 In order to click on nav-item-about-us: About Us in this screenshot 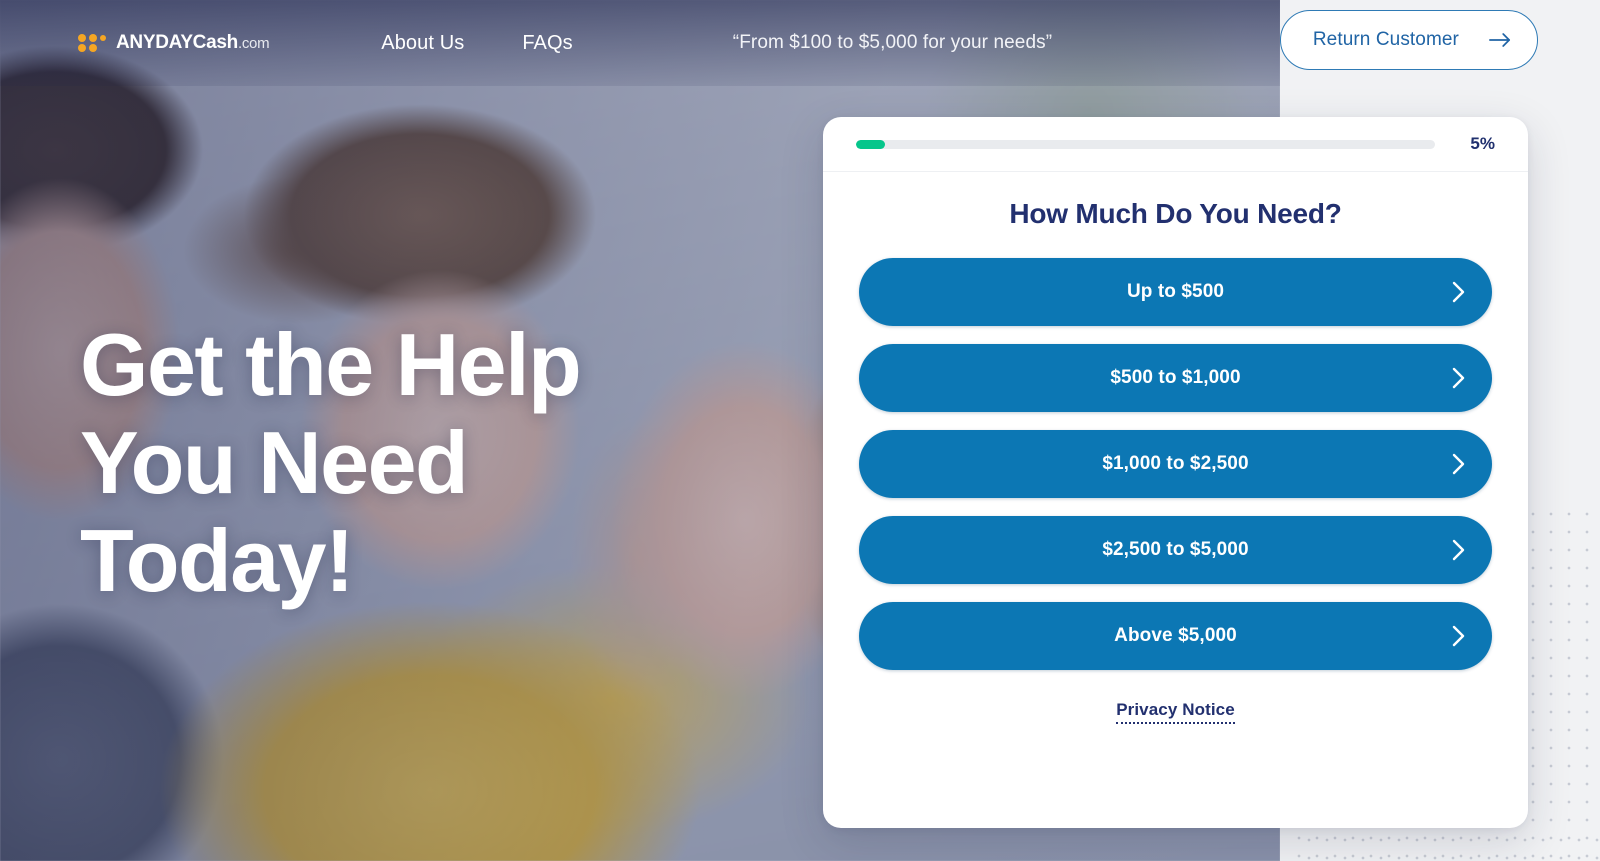, I will do `click(422, 43)`.